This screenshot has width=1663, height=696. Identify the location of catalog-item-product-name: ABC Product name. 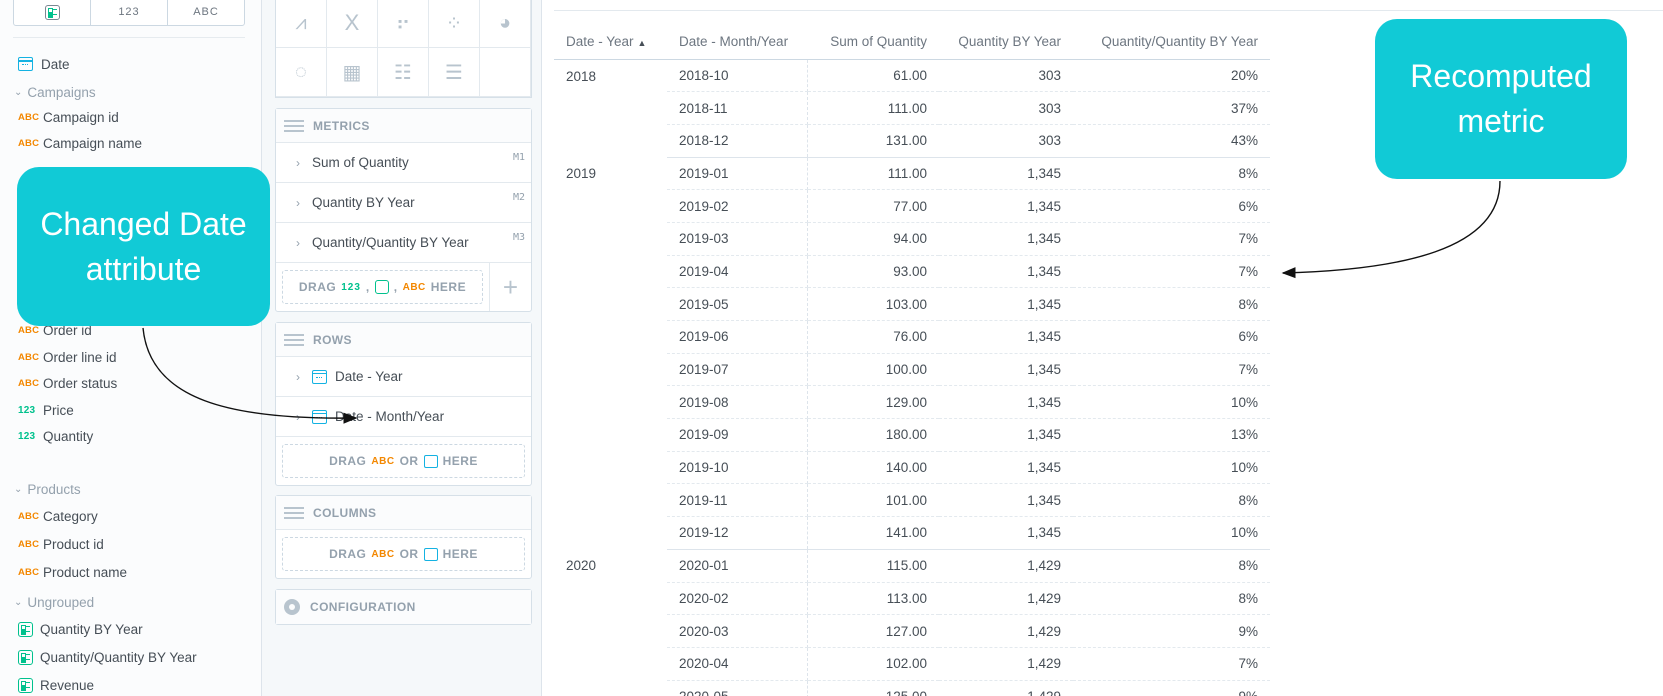
(72, 572).